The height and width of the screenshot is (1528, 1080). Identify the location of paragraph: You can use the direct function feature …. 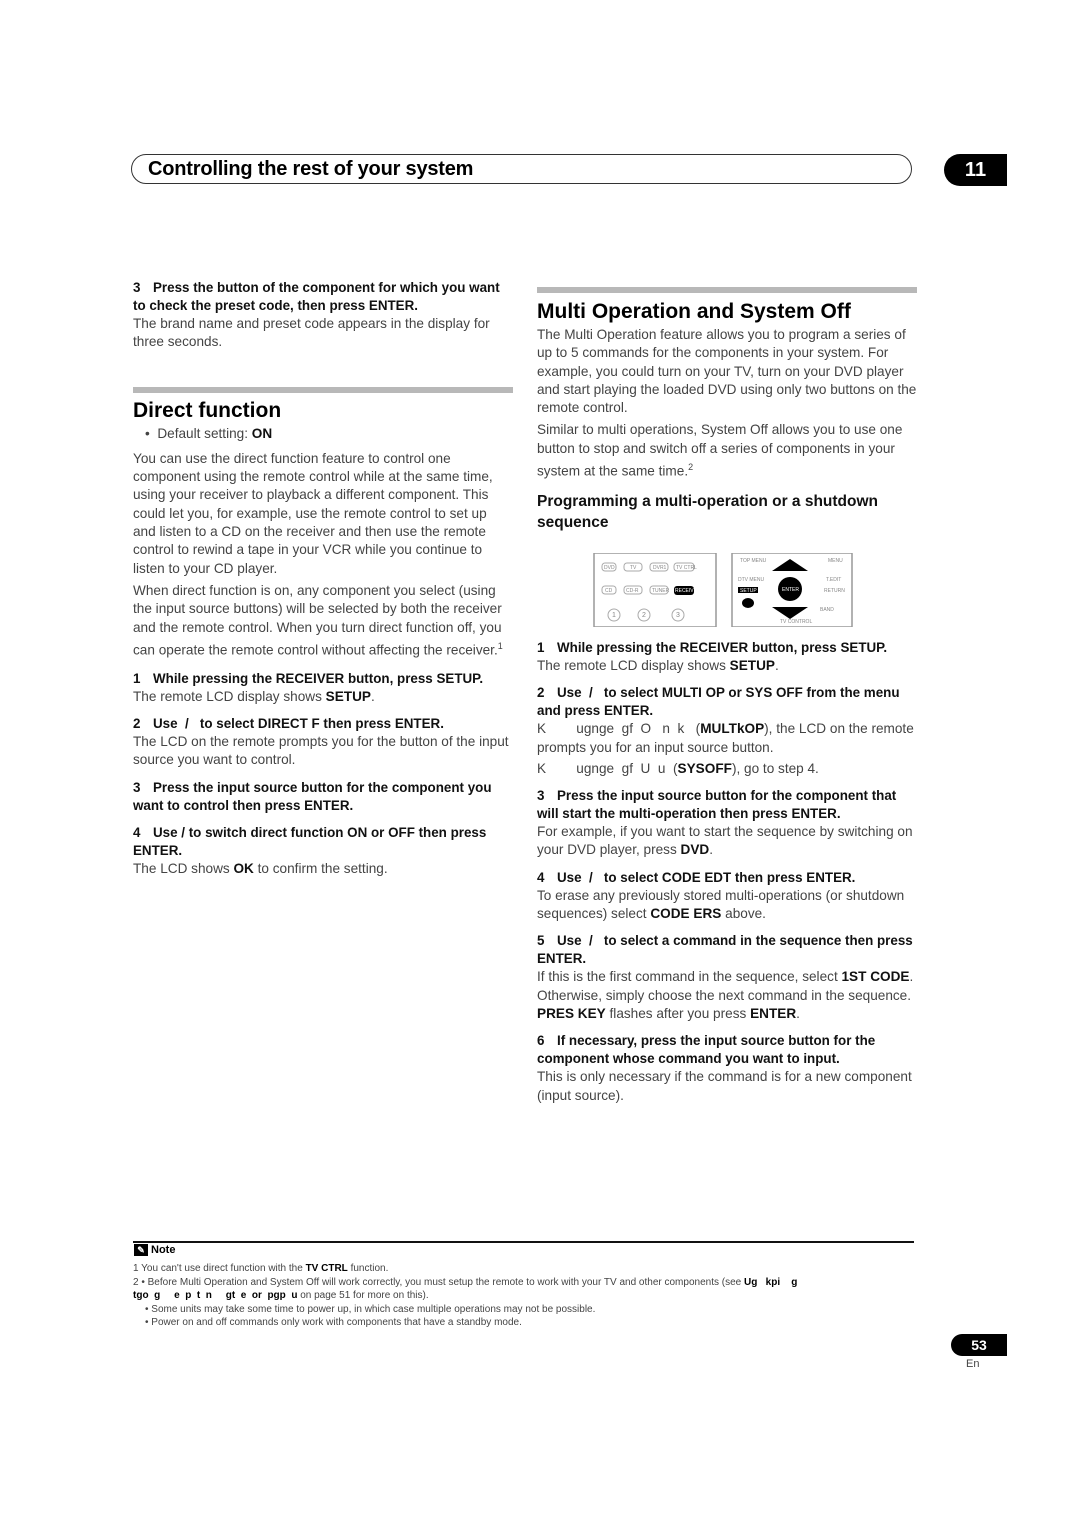
(313, 513).